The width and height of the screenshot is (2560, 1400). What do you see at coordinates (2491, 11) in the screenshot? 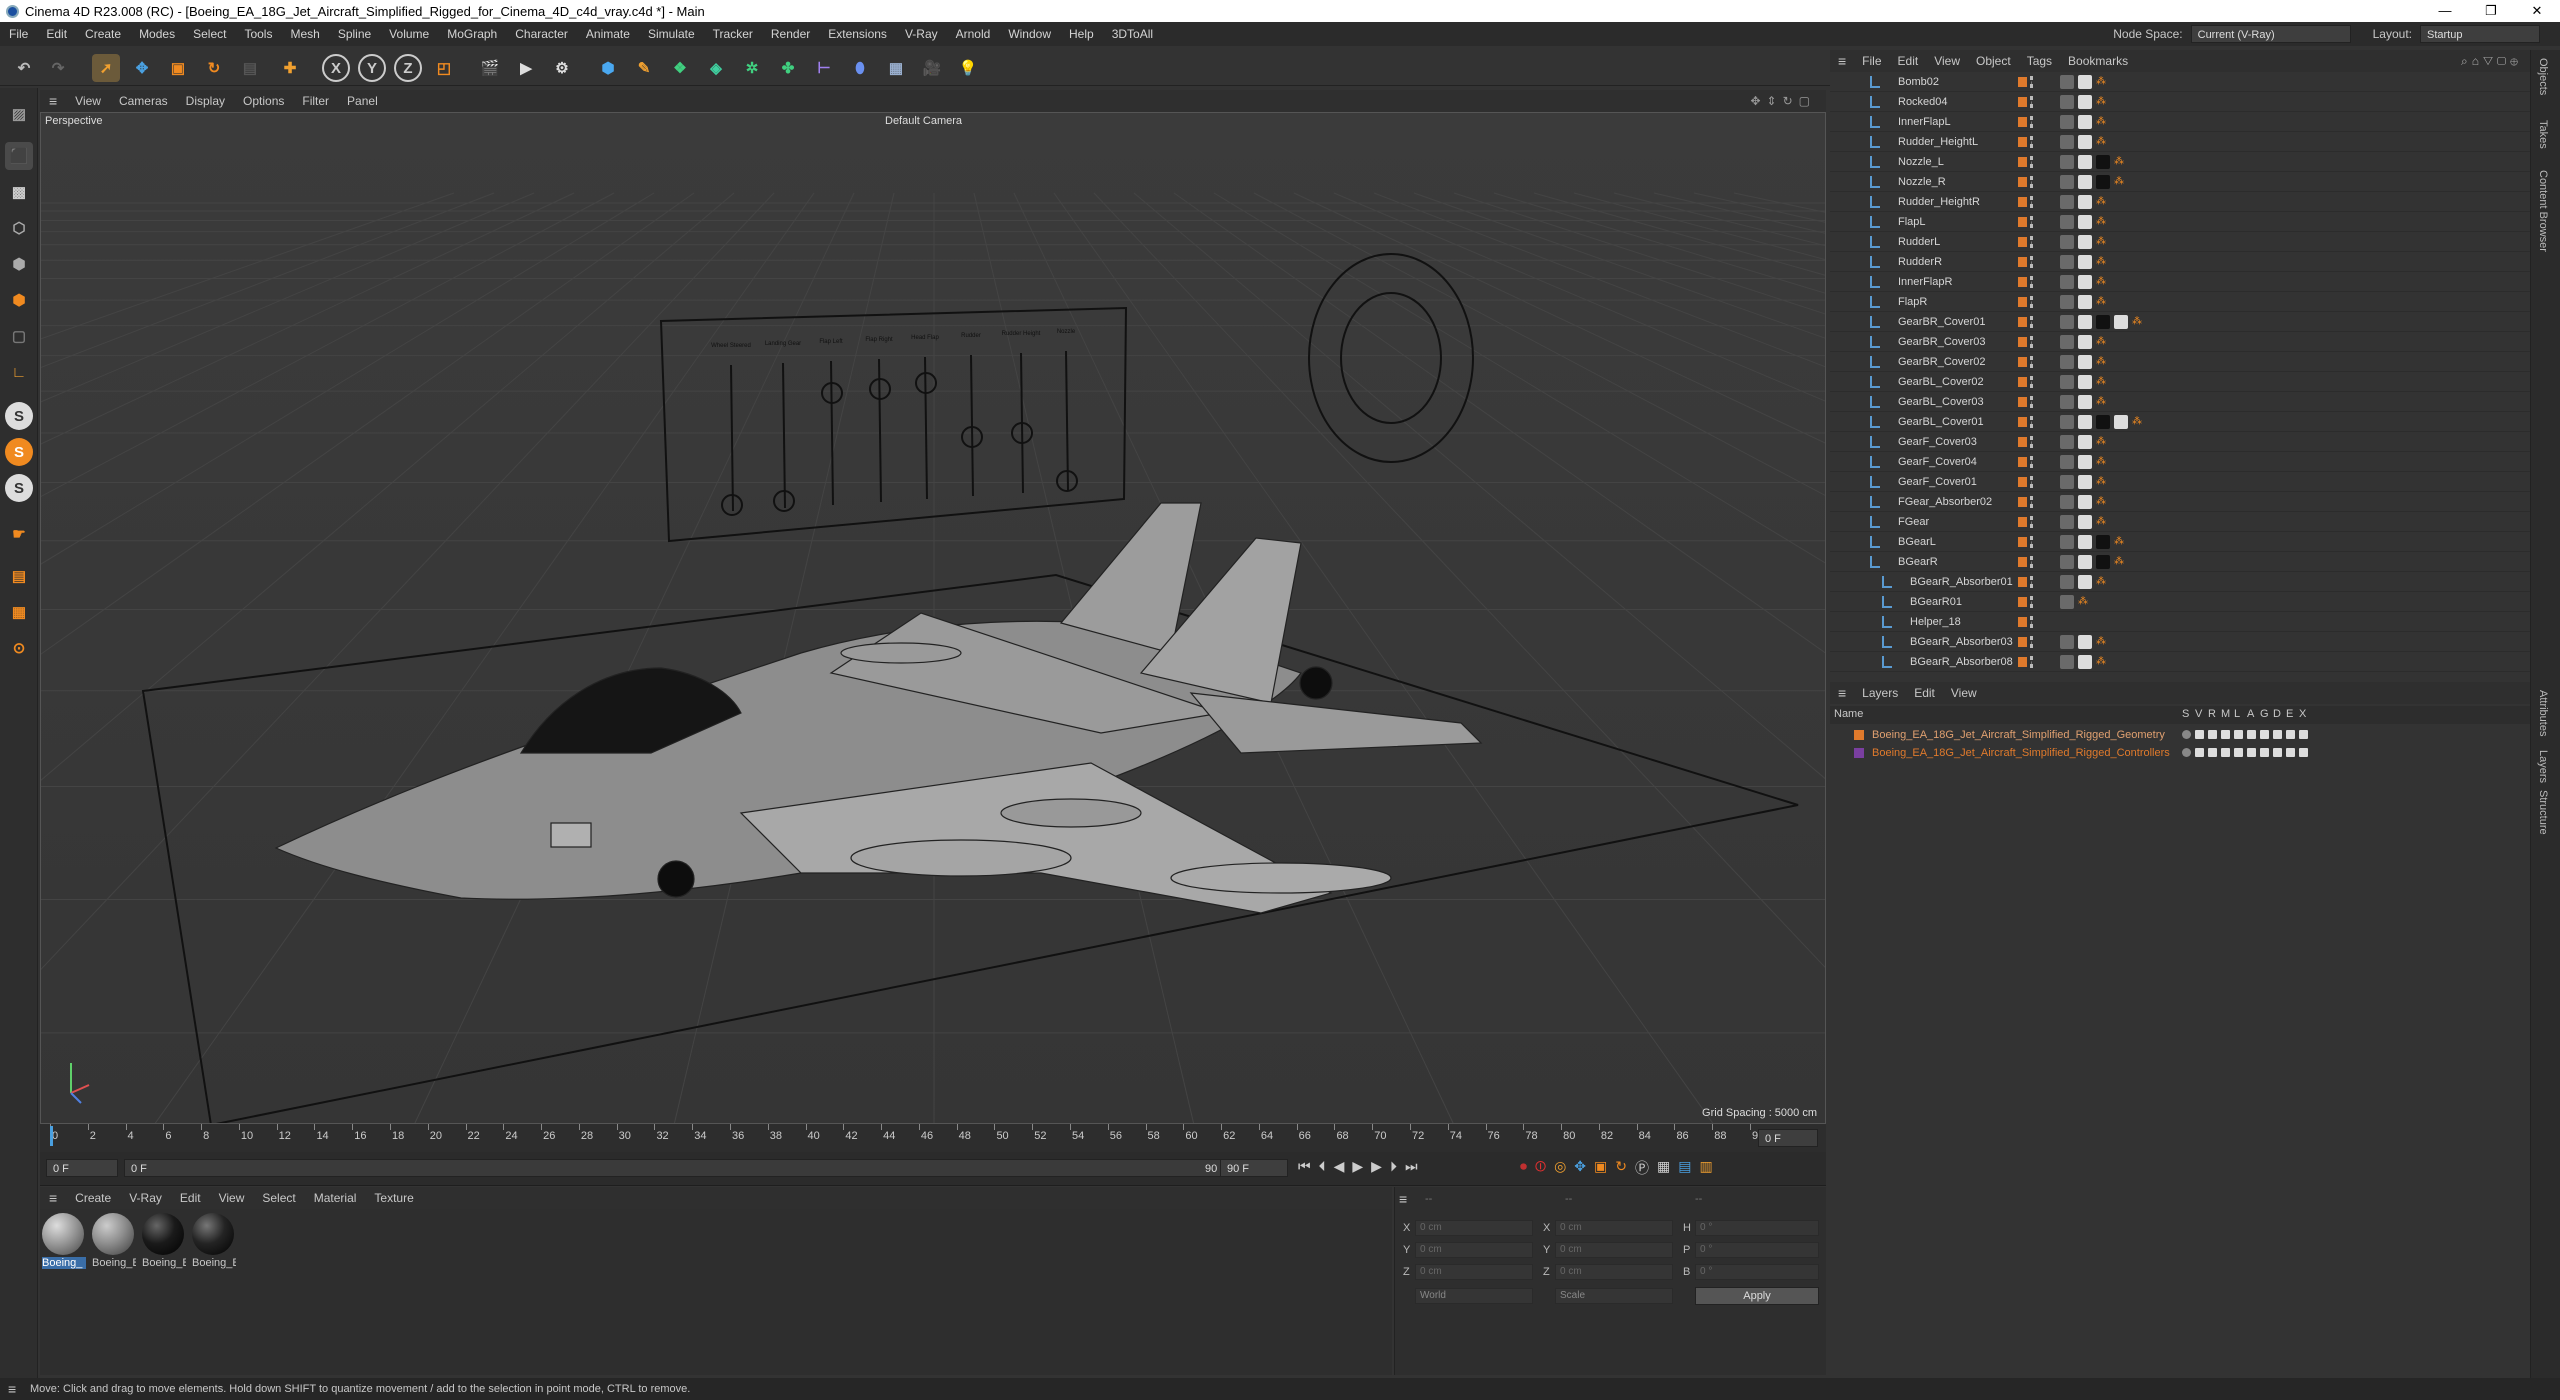
I see `maximize-button: ❐` at bounding box center [2491, 11].